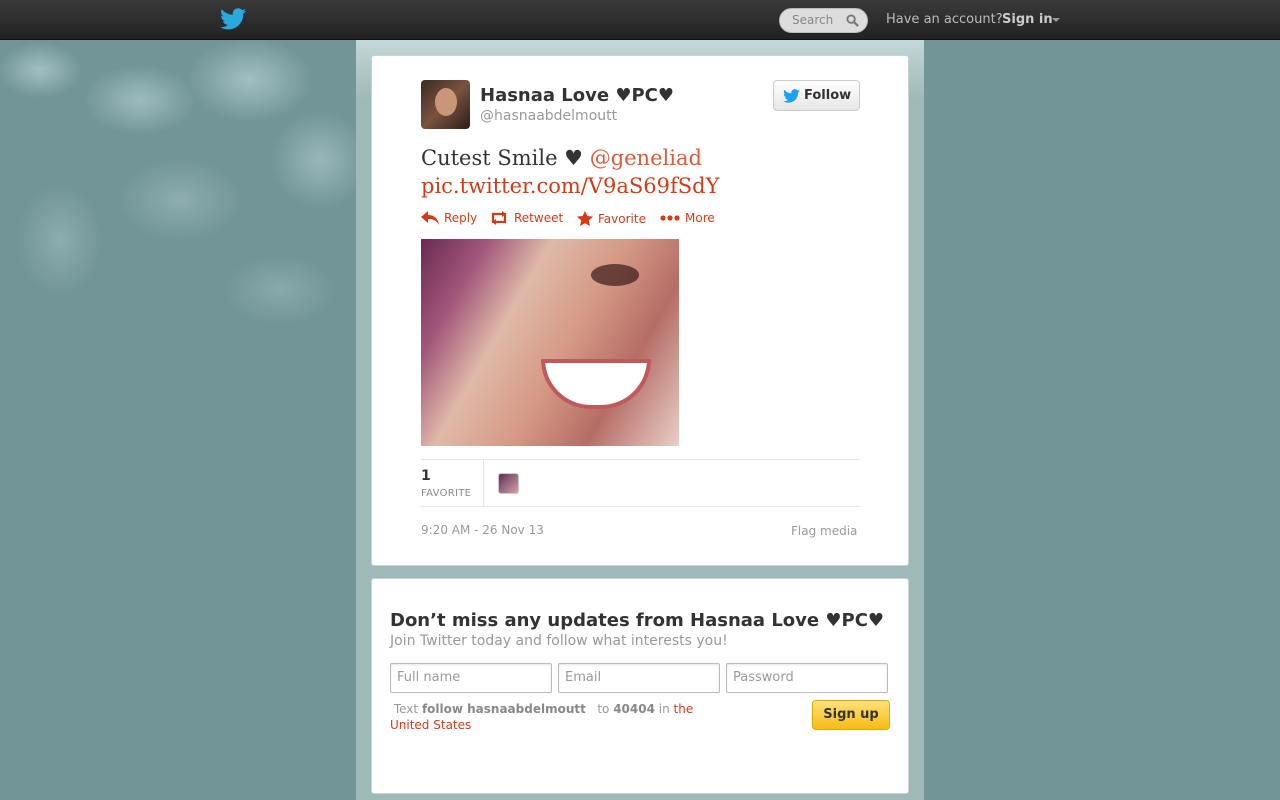  I want to click on full-name-field: Full name, so click(471, 678).